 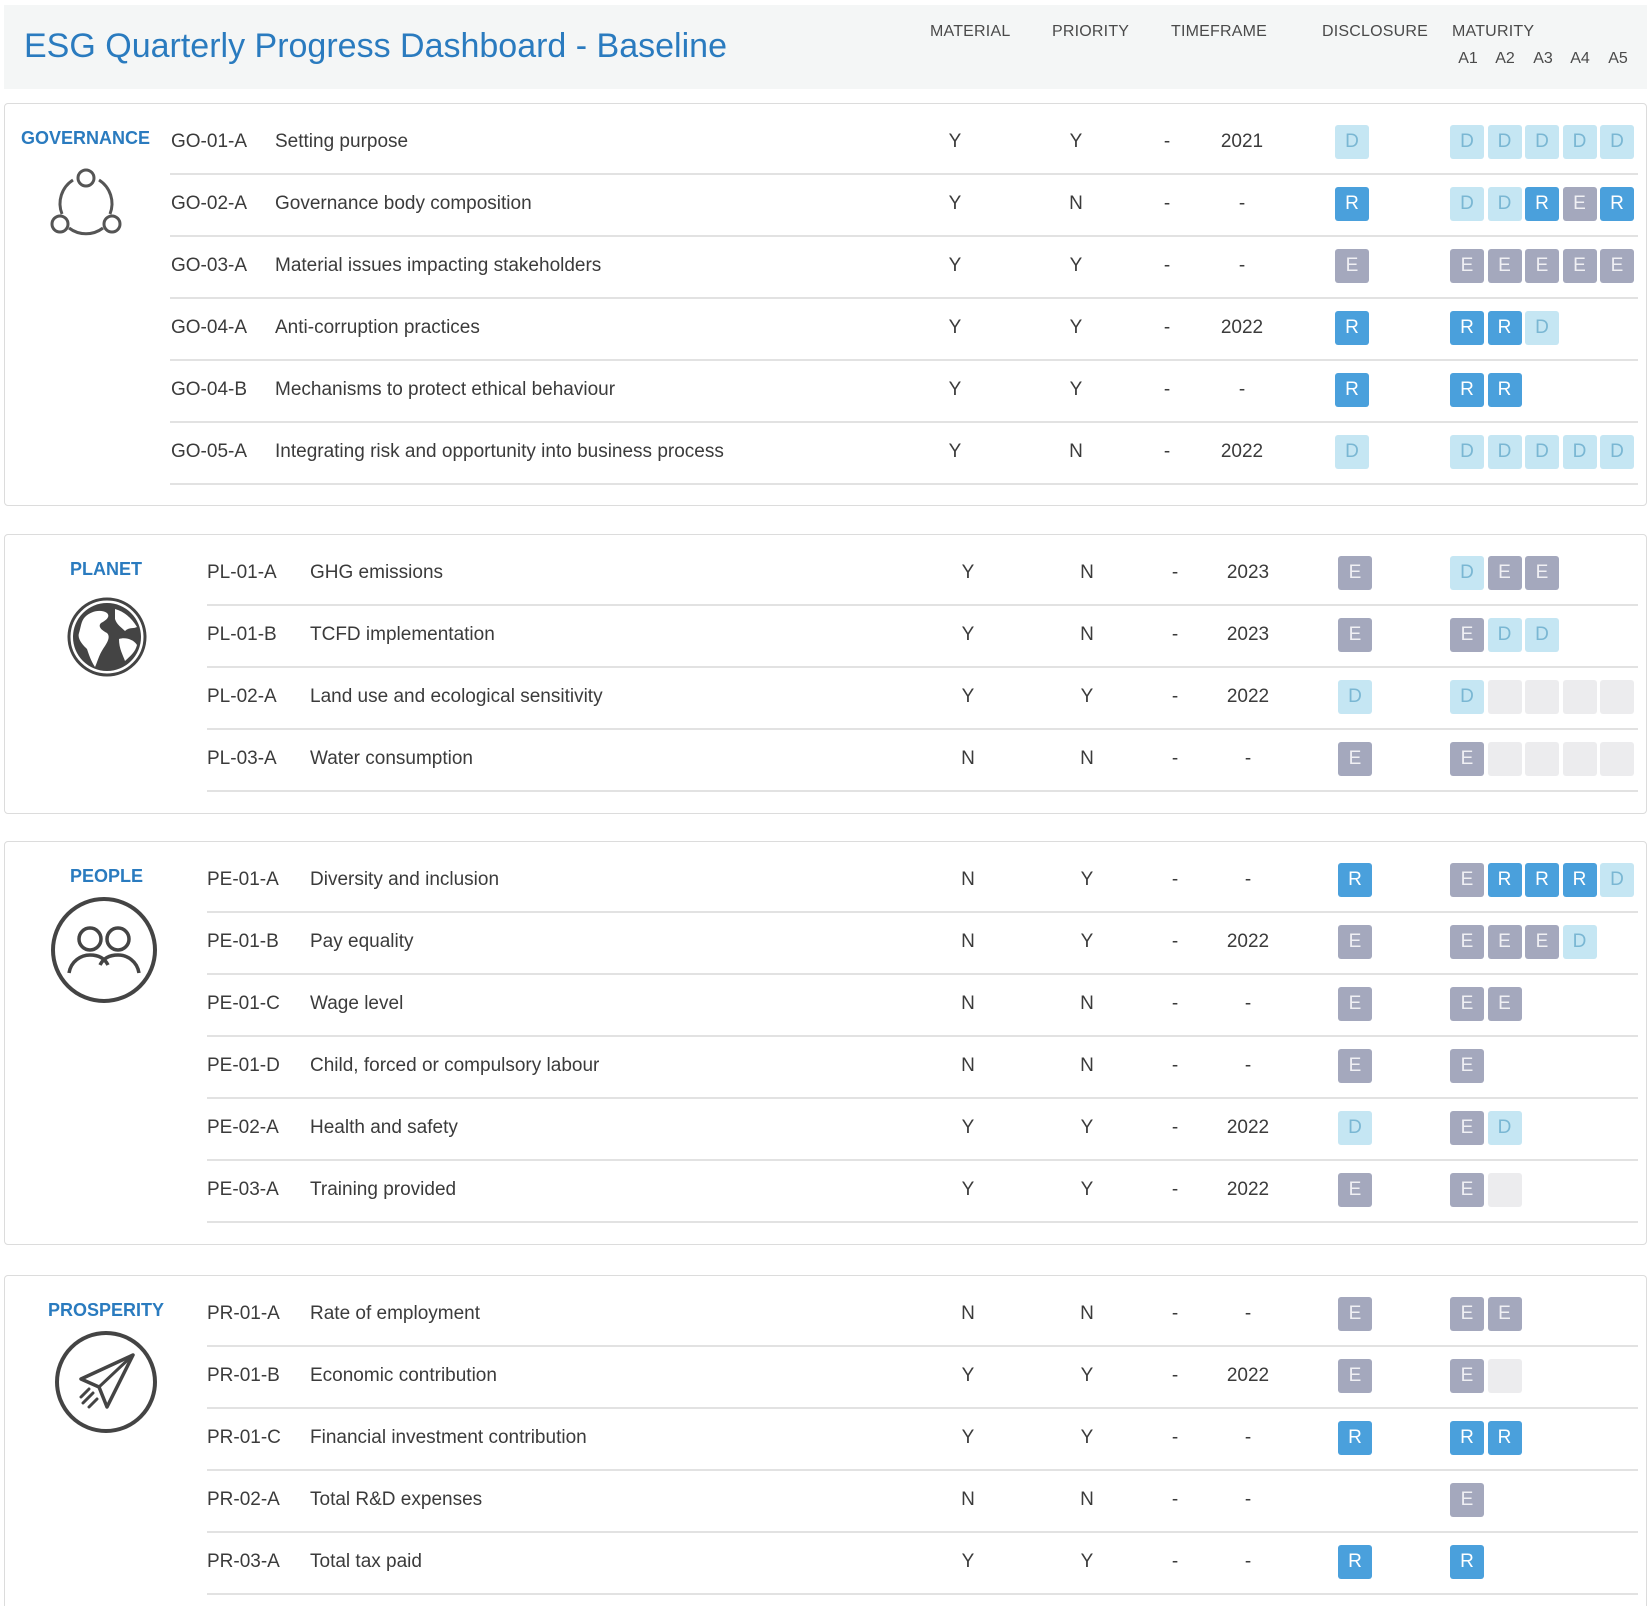 I want to click on maturity-badge-a2: E, so click(x=1504, y=1004).